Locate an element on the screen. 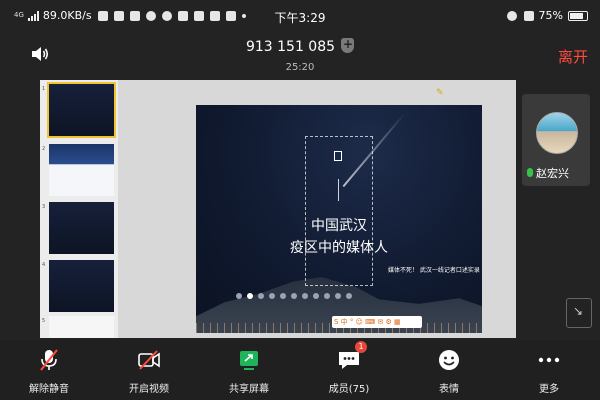 The image size is (600, 400). unmute-button: 解除静音 is located at coordinates (49, 370).